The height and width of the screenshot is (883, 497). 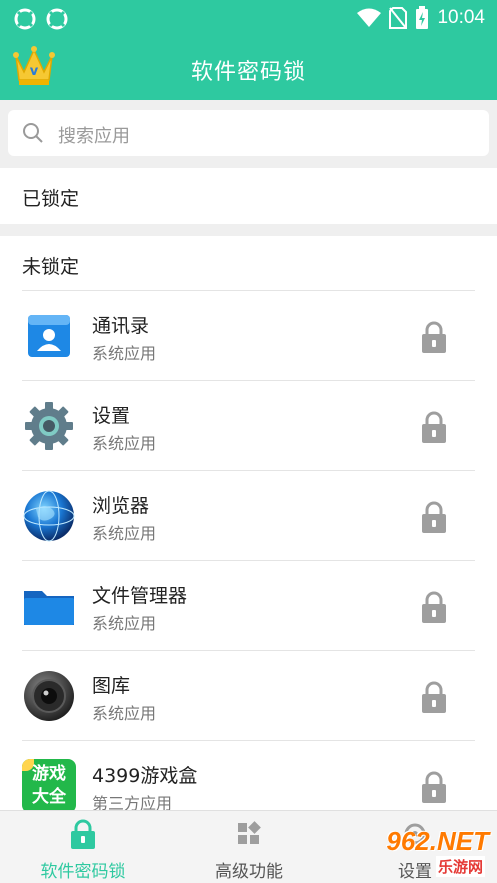 What do you see at coordinates (94, 136) in the screenshot?
I see `search-placeholder: 搜索应用` at bounding box center [94, 136].